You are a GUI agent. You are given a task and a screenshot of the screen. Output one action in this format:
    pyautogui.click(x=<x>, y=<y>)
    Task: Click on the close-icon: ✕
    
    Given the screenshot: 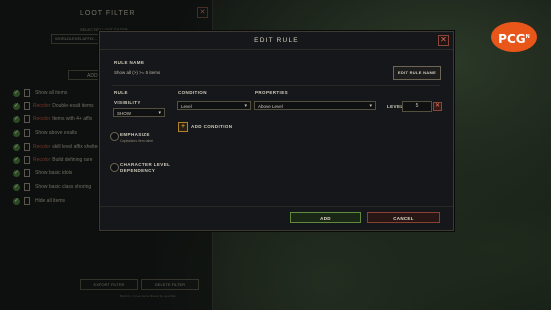 What is the action you would take?
    pyautogui.click(x=443, y=40)
    